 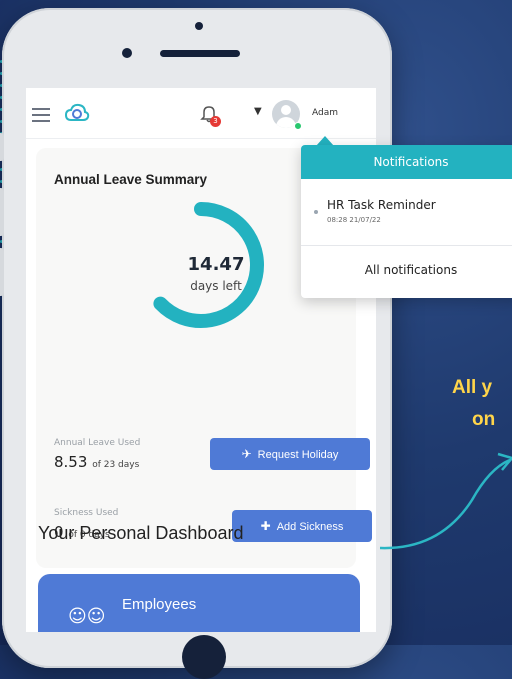 What do you see at coordinates (215, 121) in the screenshot?
I see `notification-badge: 3` at bounding box center [215, 121].